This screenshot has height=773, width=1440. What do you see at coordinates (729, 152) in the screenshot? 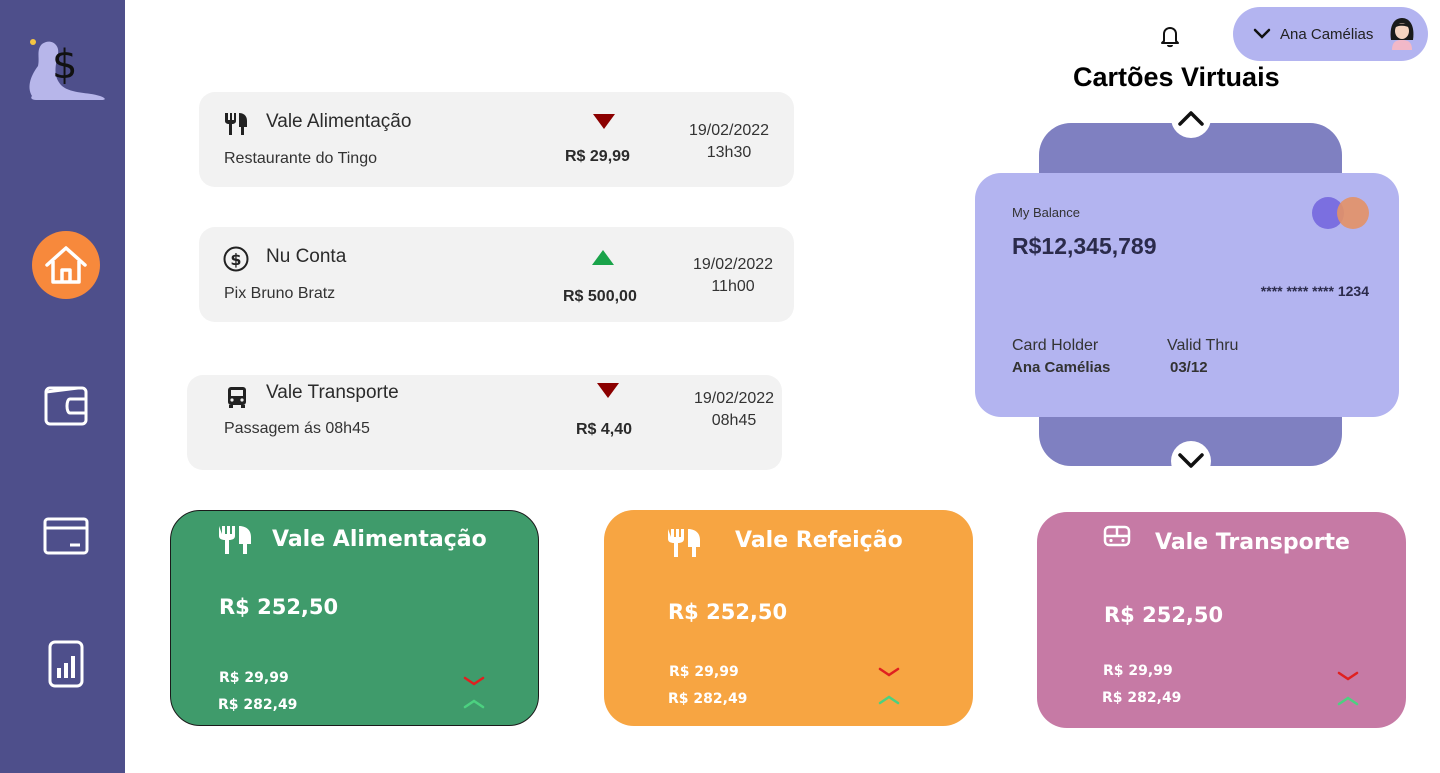
I see `transaction-time: 13h30` at bounding box center [729, 152].